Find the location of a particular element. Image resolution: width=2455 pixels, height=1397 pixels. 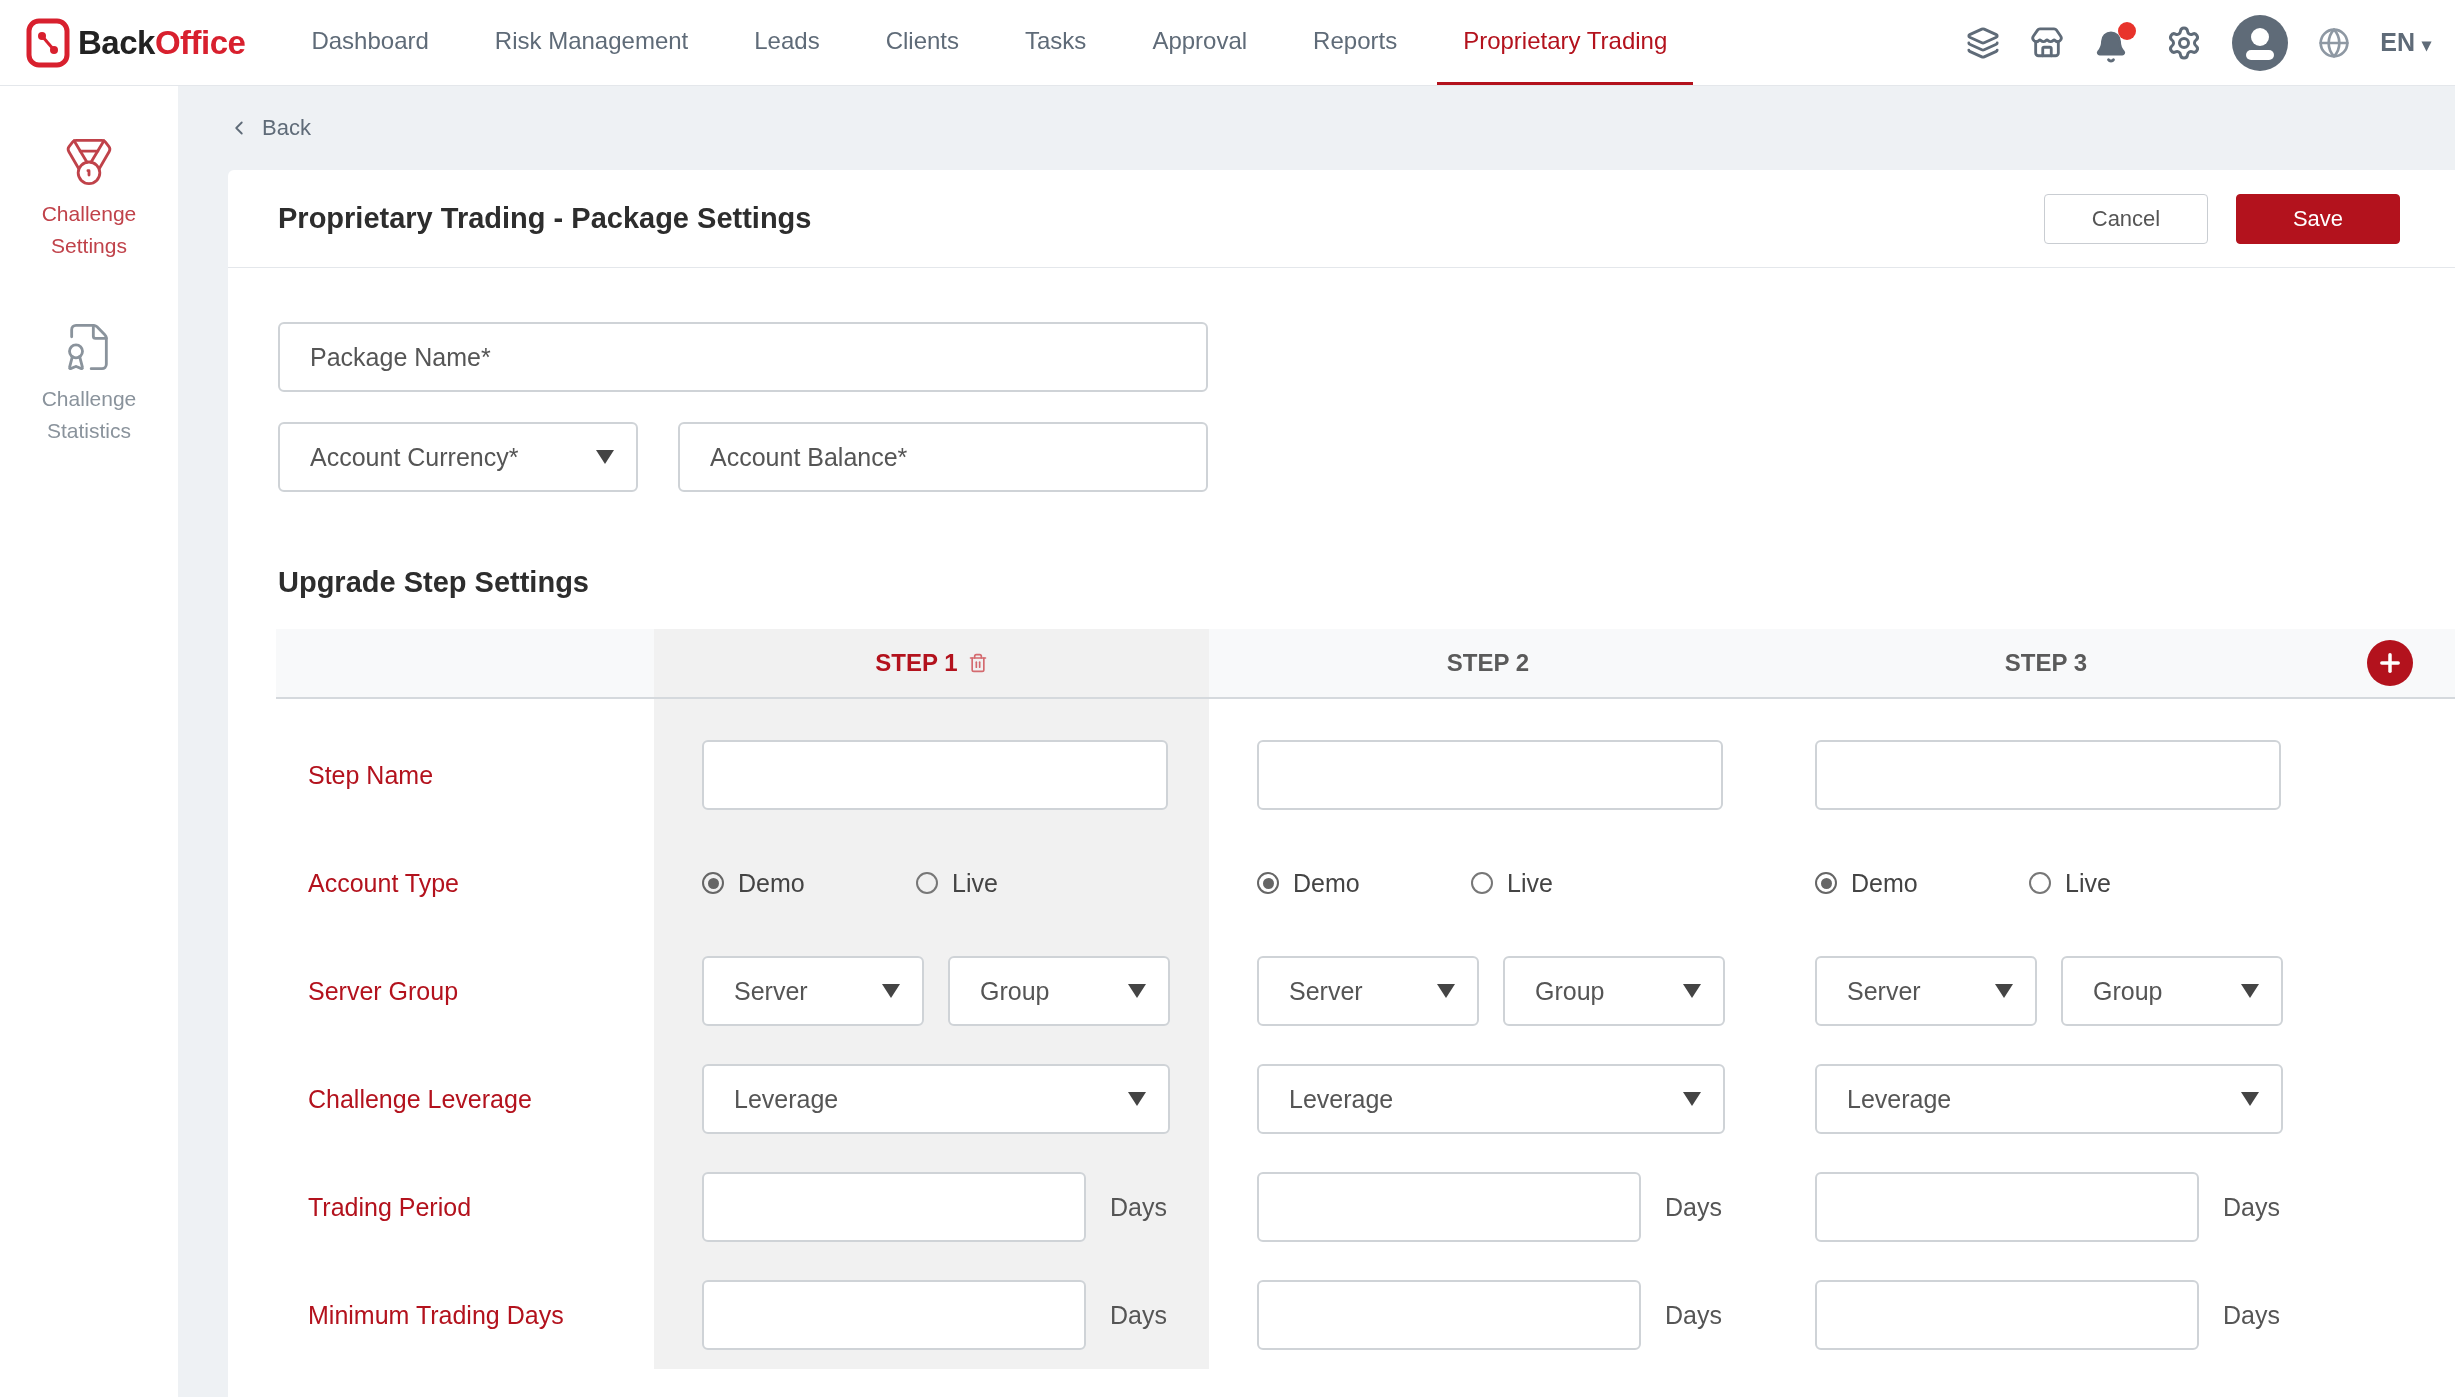

layers-icon is located at coordinates (1983, 42).